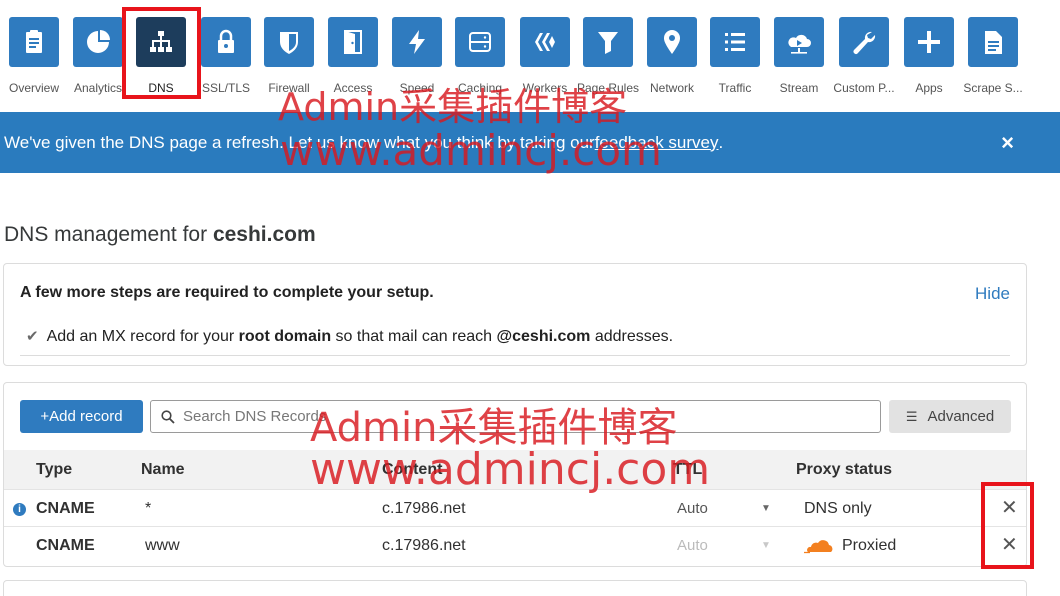 The height and width of the screenshot is (596, 1060). I want to click on nav-item-network: Network, so click(672, 60).